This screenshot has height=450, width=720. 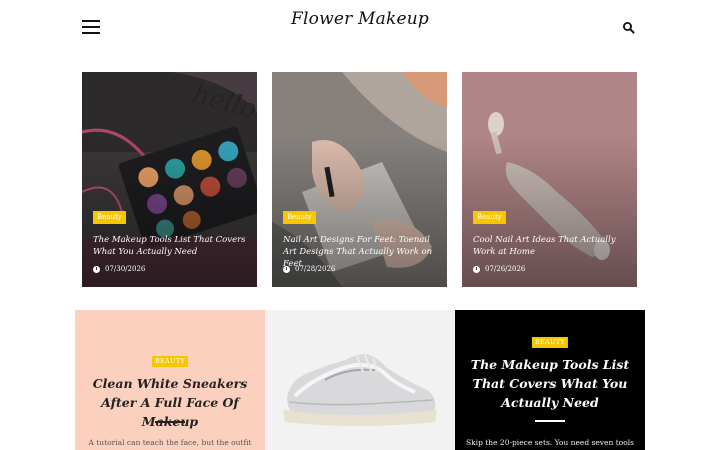 What do you see at coordinates (629, 27) in the screenshot?
I see `search-icon` at bounding box center [629, 27].